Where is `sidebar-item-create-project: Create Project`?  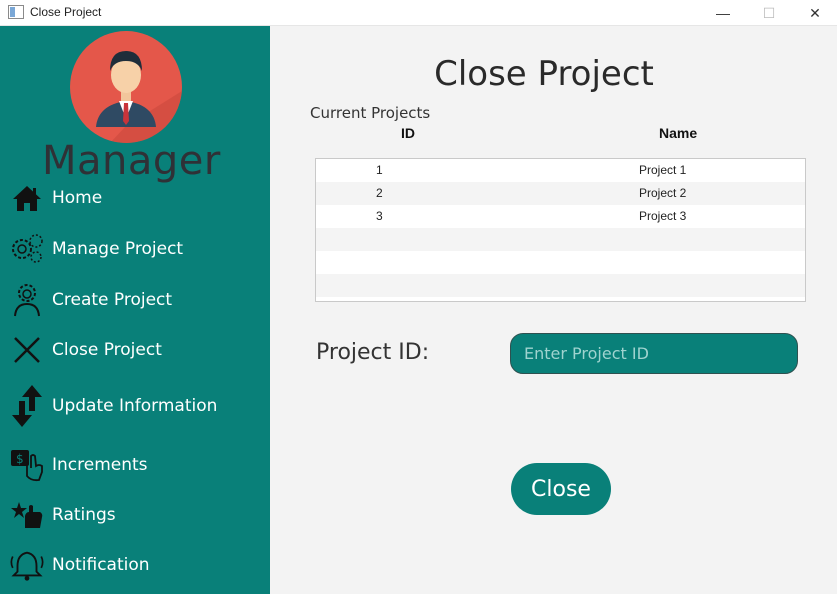 sidebar-item-create-project: Create Project is located at coordinates (135, 300).